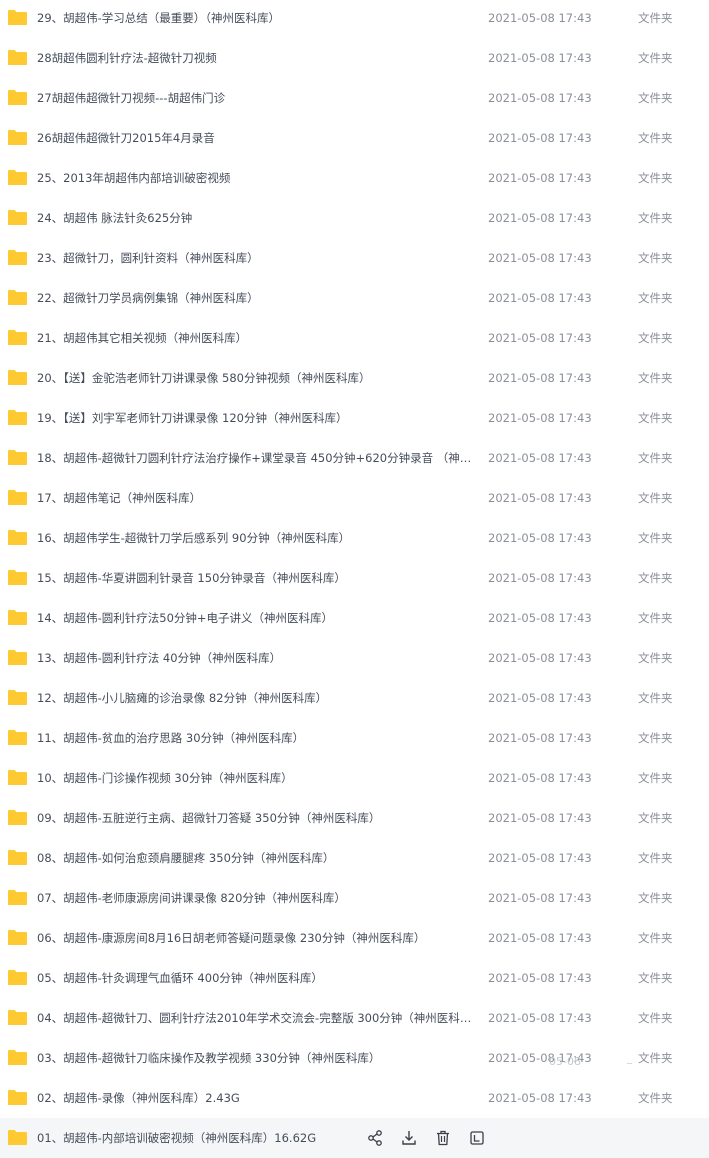 The height and width of the screenshot is (1158, 709). Describe the element at coordinates (354, 1138) in the screenshot. I see `file-row: 01、胡超伟-内部培训破密视频（神州医科库）16.62G` at that location.